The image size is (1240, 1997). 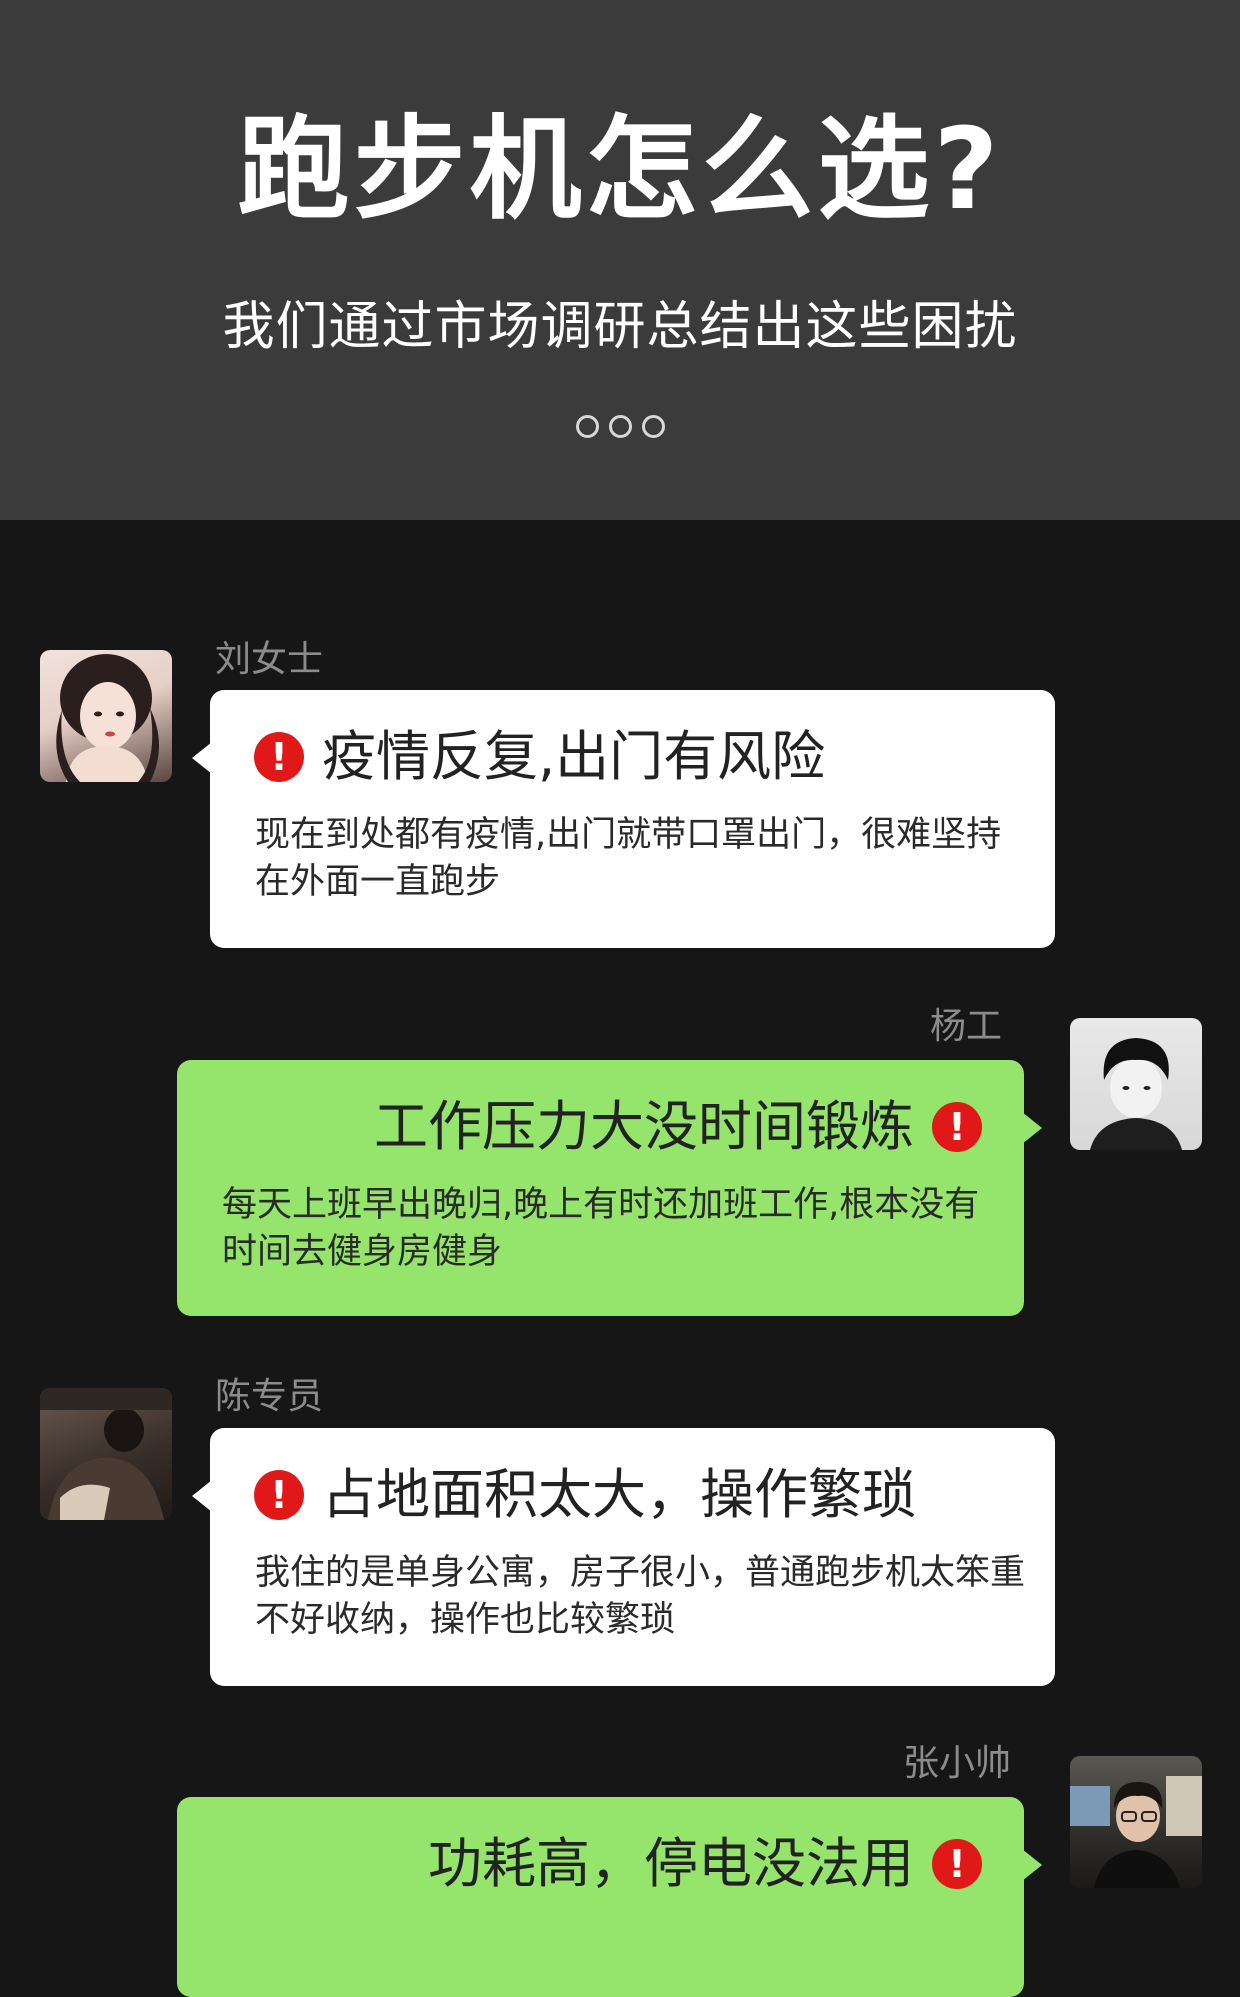 What do you see at coordinates (574, 756) in the screenshot?
I see `message-title: 疫情反复,出门有风险` at bounding box center [574, 756].